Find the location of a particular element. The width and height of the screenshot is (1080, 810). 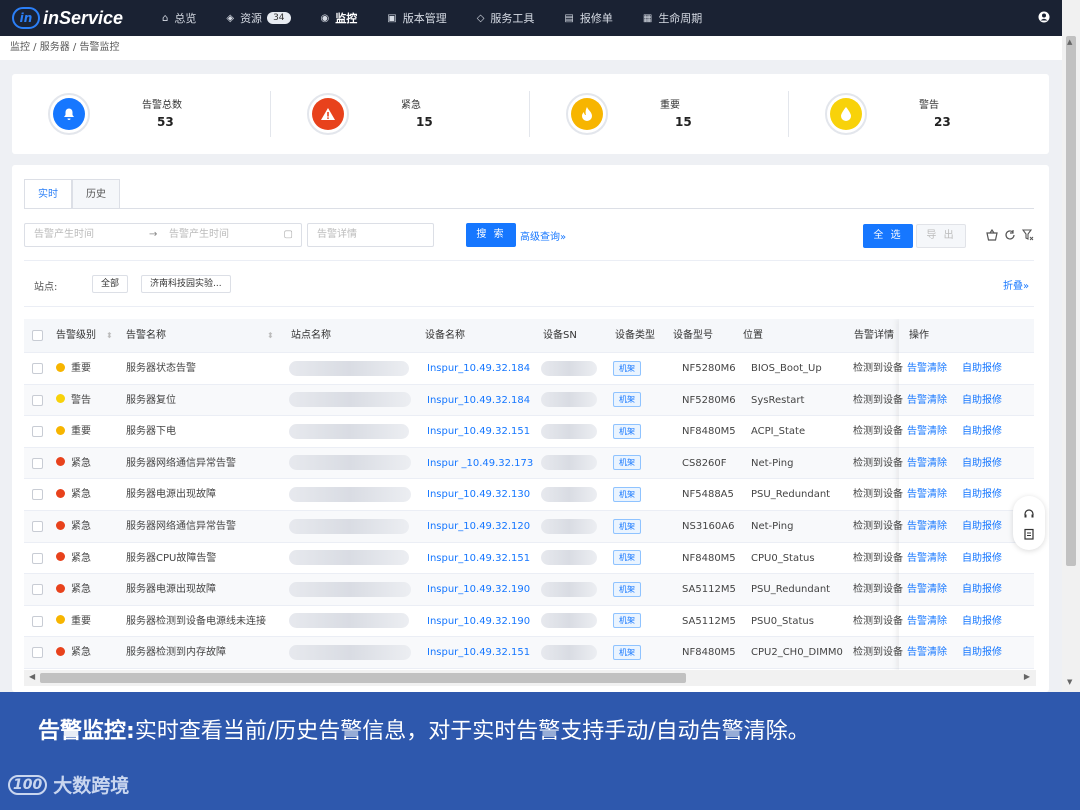

main-nav: ⌂ 总览 ◈ 资源 34 ◉ 监控 ▣ 版本管理 ◇ 服务工具 ▤ 报修单 ▦ 生命周期 is located at coordinates (447, 18).